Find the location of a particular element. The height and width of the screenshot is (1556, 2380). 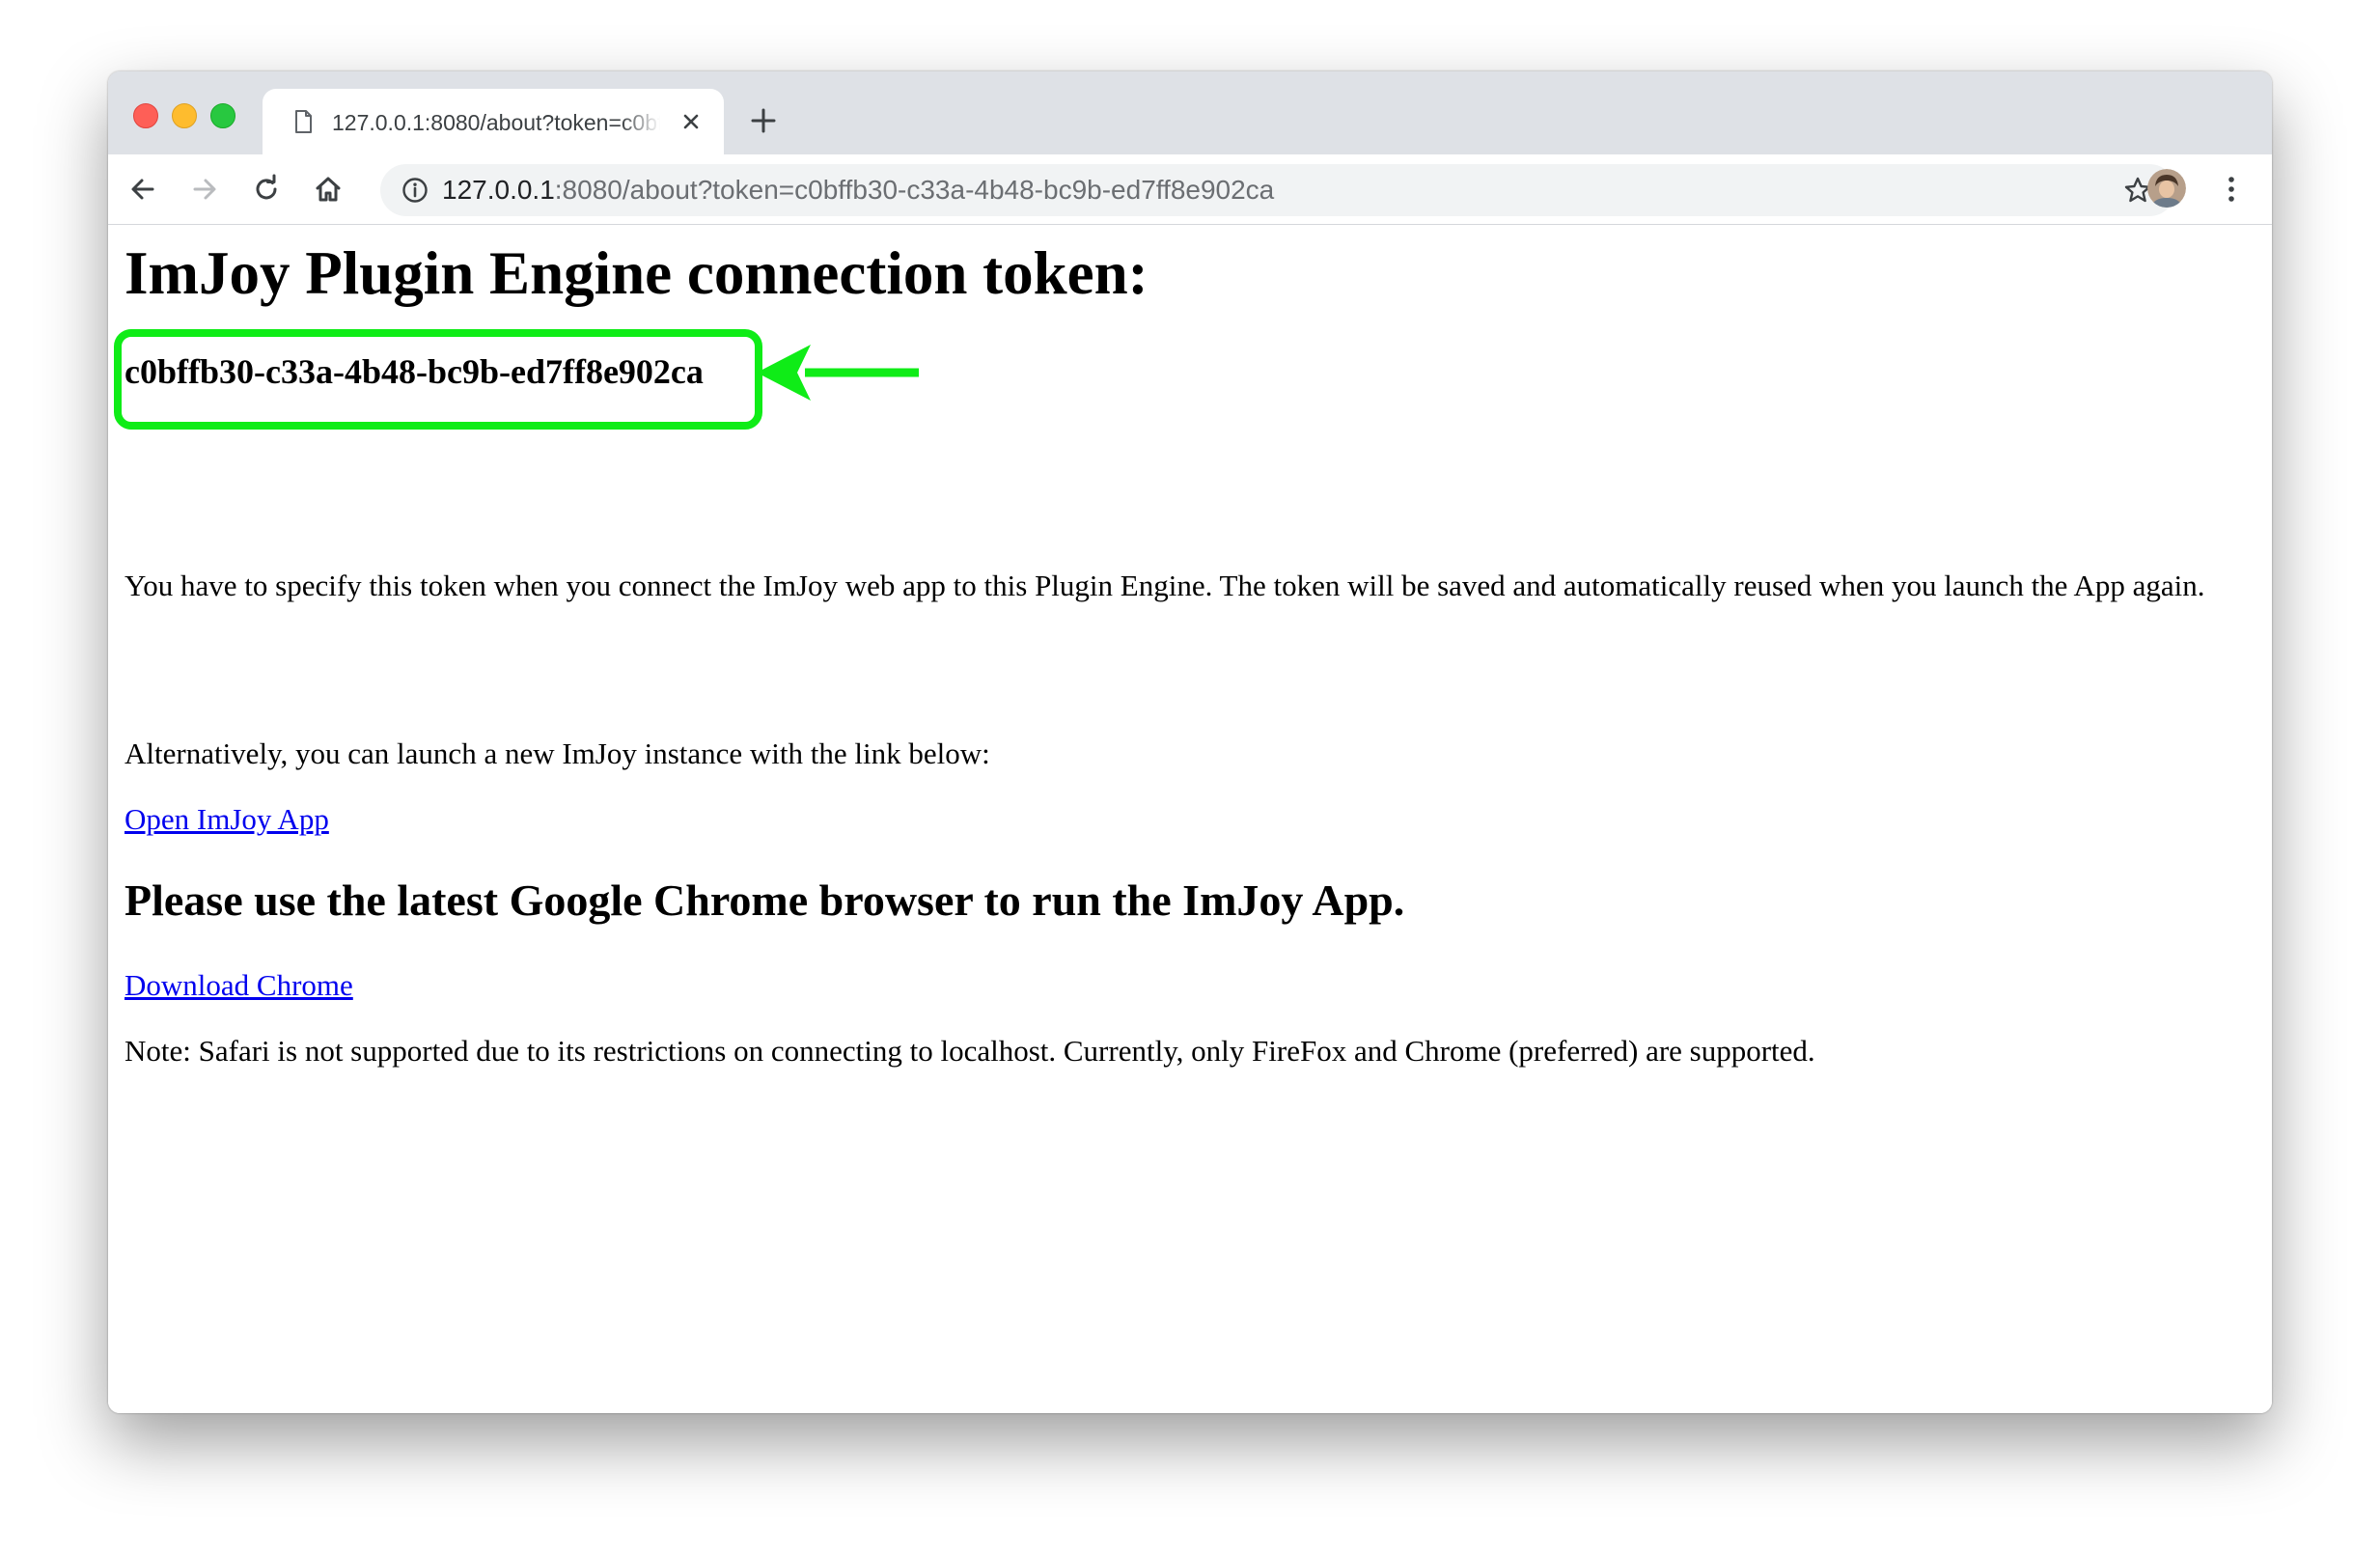

avatar is located at coordinates (2167, 188).